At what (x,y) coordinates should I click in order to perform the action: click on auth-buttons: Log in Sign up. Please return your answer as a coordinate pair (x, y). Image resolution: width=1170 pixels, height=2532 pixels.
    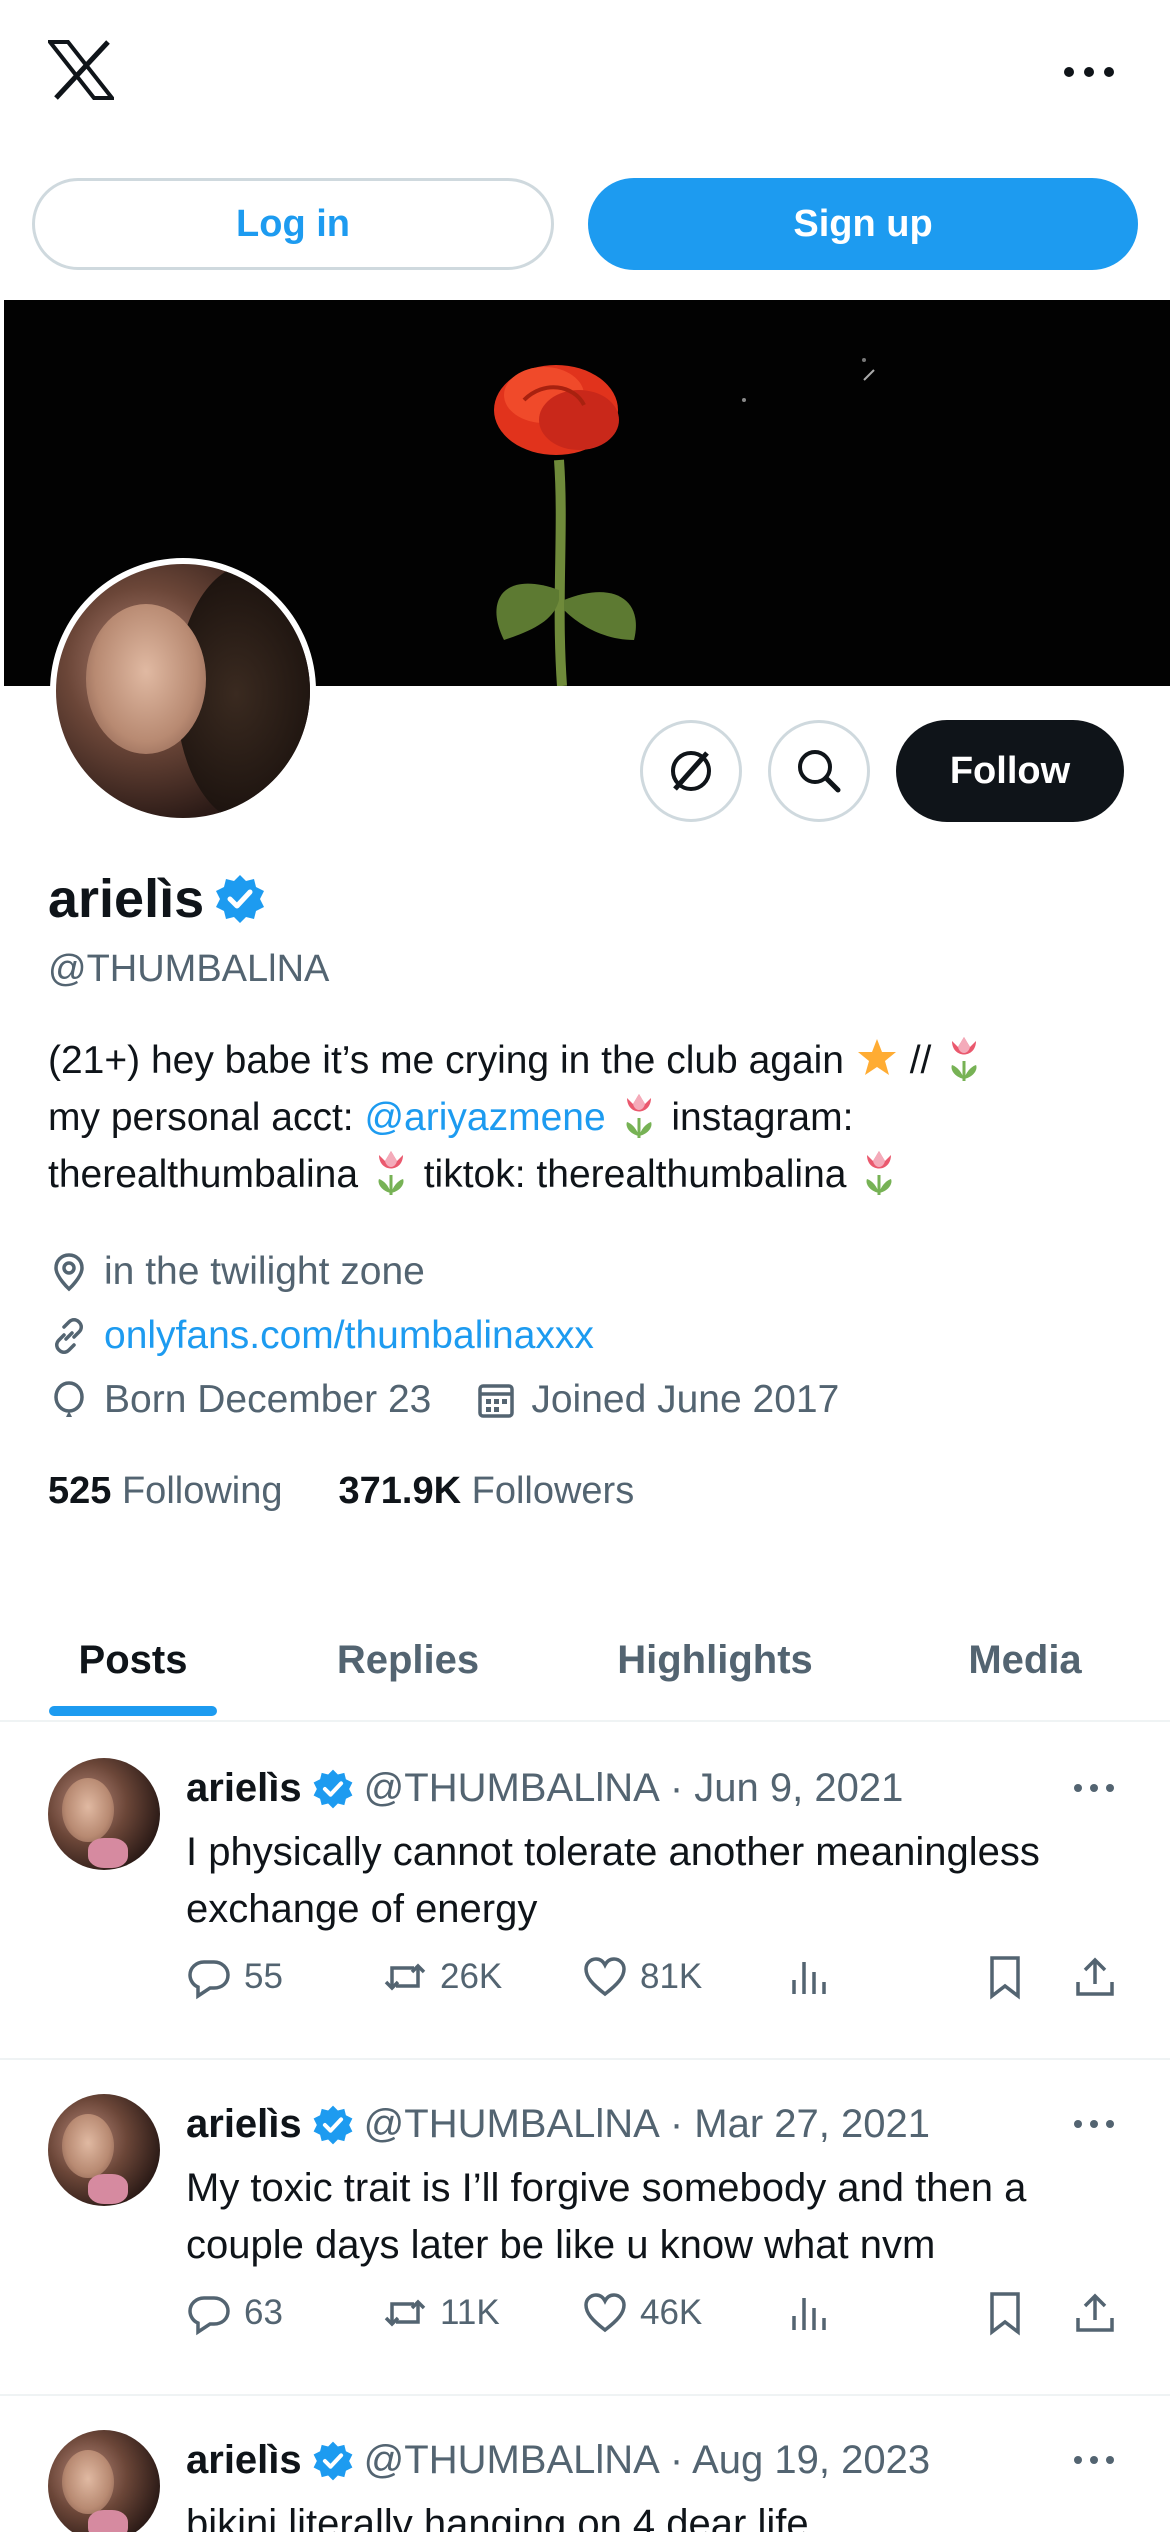
    Looking at the image, I should click on (585, 224).